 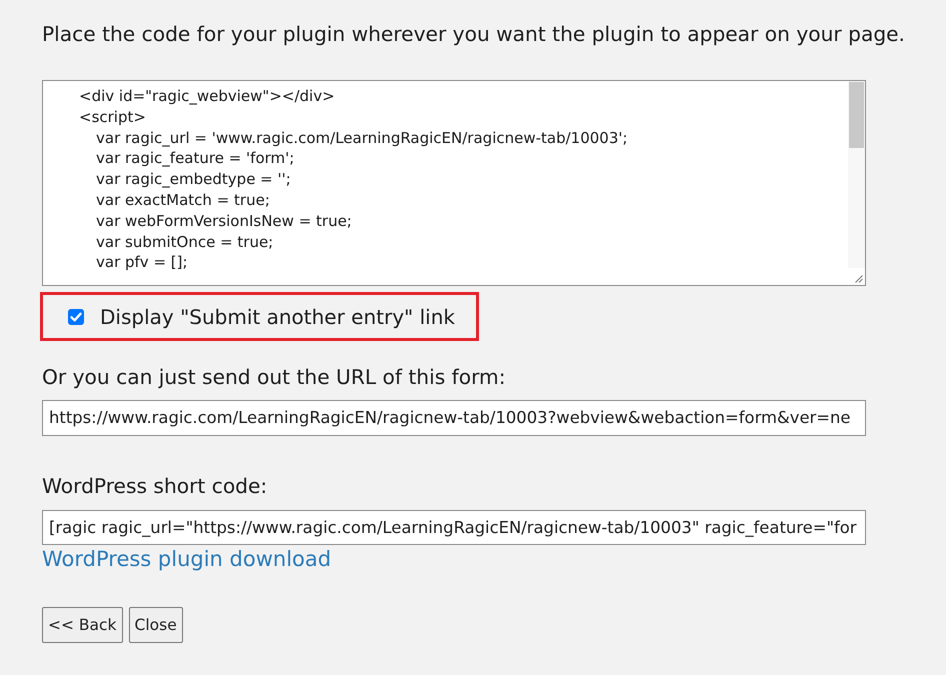 I want to click on code-line: var webFormVersionIsNew = true;, so click(x=224, y=221).